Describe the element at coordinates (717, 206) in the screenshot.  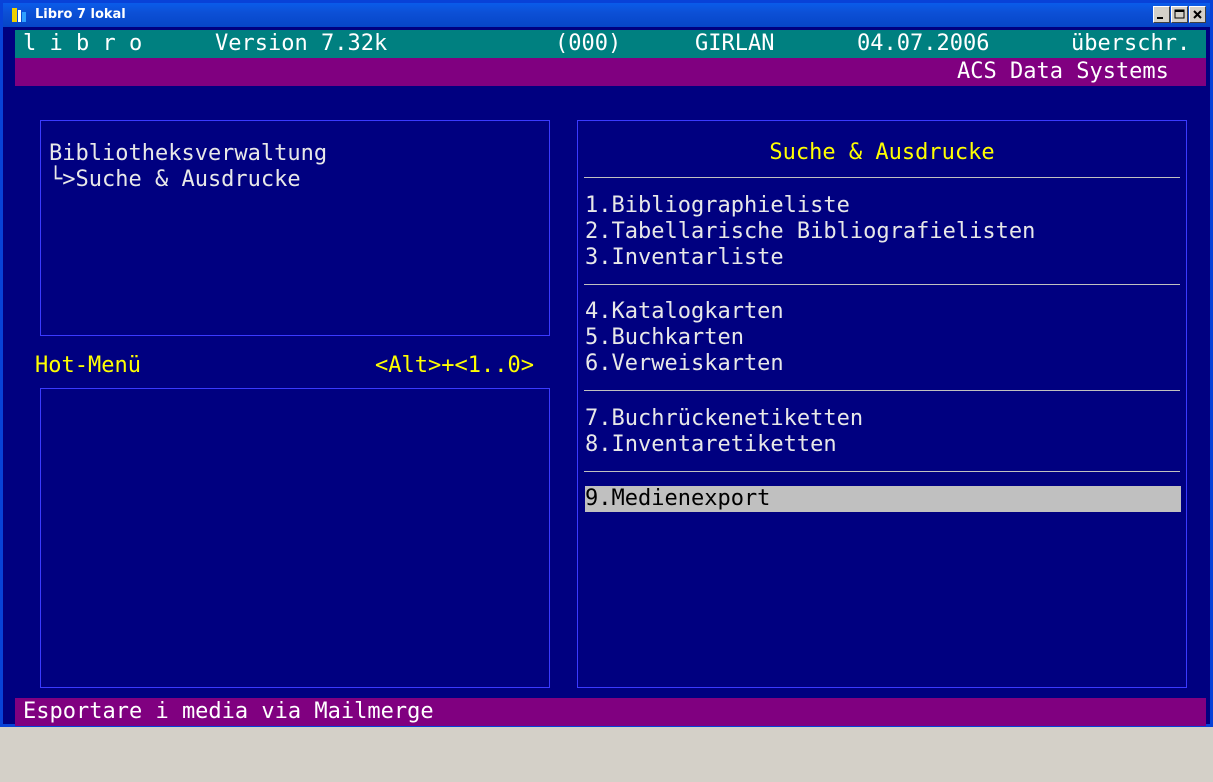
I see `menu-item-bibliographieliste: 1.Bibliographieliste` at that location.